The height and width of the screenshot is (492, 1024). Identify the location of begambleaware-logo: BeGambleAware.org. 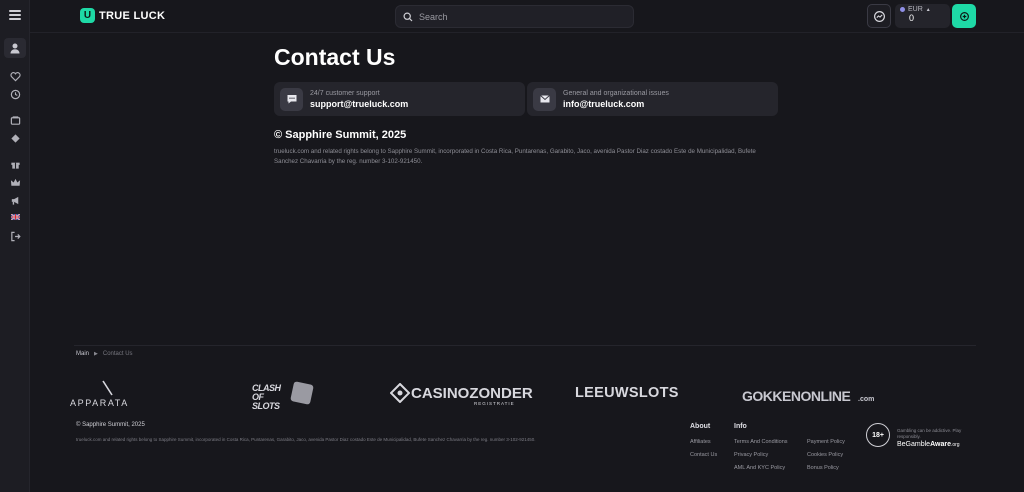
(928, 444).